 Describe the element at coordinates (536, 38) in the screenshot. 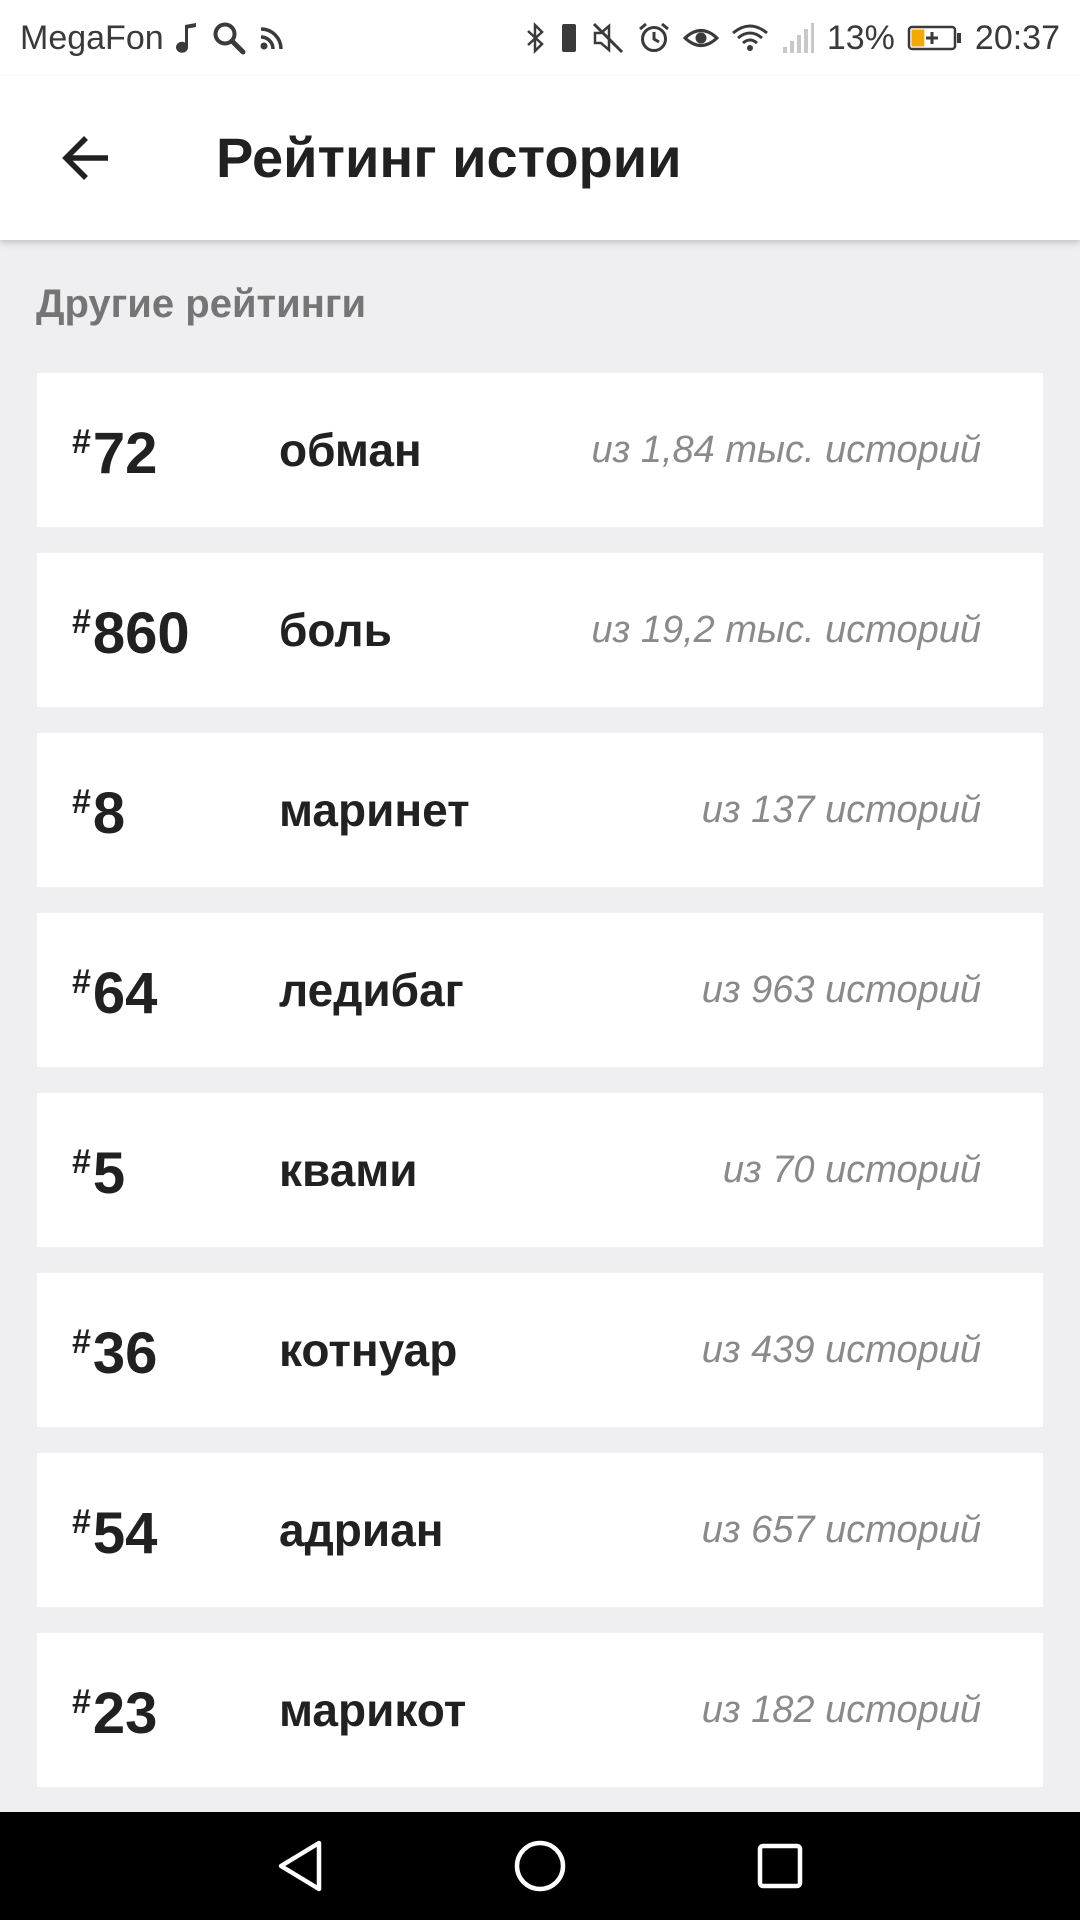

I see `bluetooth-icon` at that location.